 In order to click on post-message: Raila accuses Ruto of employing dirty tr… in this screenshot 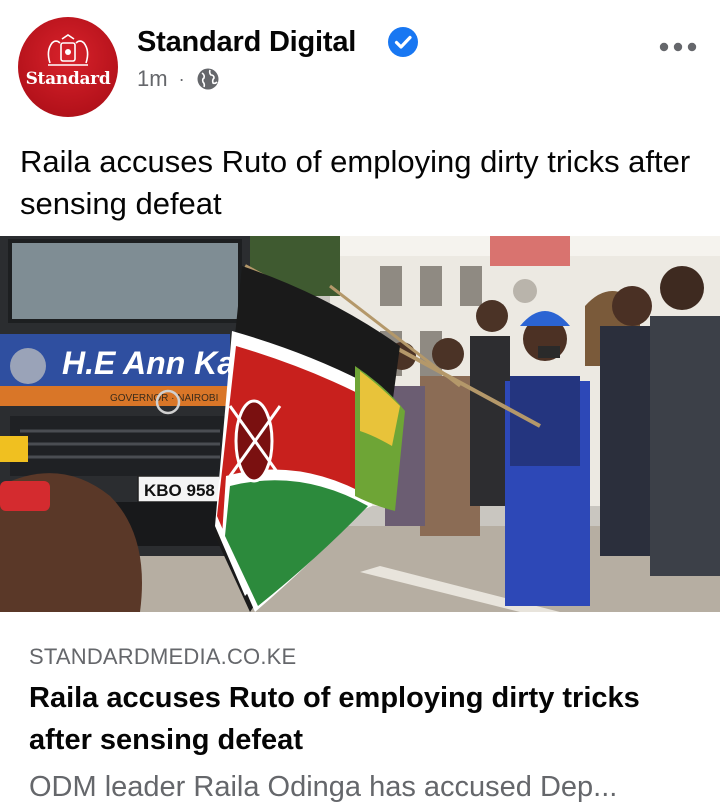, I will do `click(355, 182)`.